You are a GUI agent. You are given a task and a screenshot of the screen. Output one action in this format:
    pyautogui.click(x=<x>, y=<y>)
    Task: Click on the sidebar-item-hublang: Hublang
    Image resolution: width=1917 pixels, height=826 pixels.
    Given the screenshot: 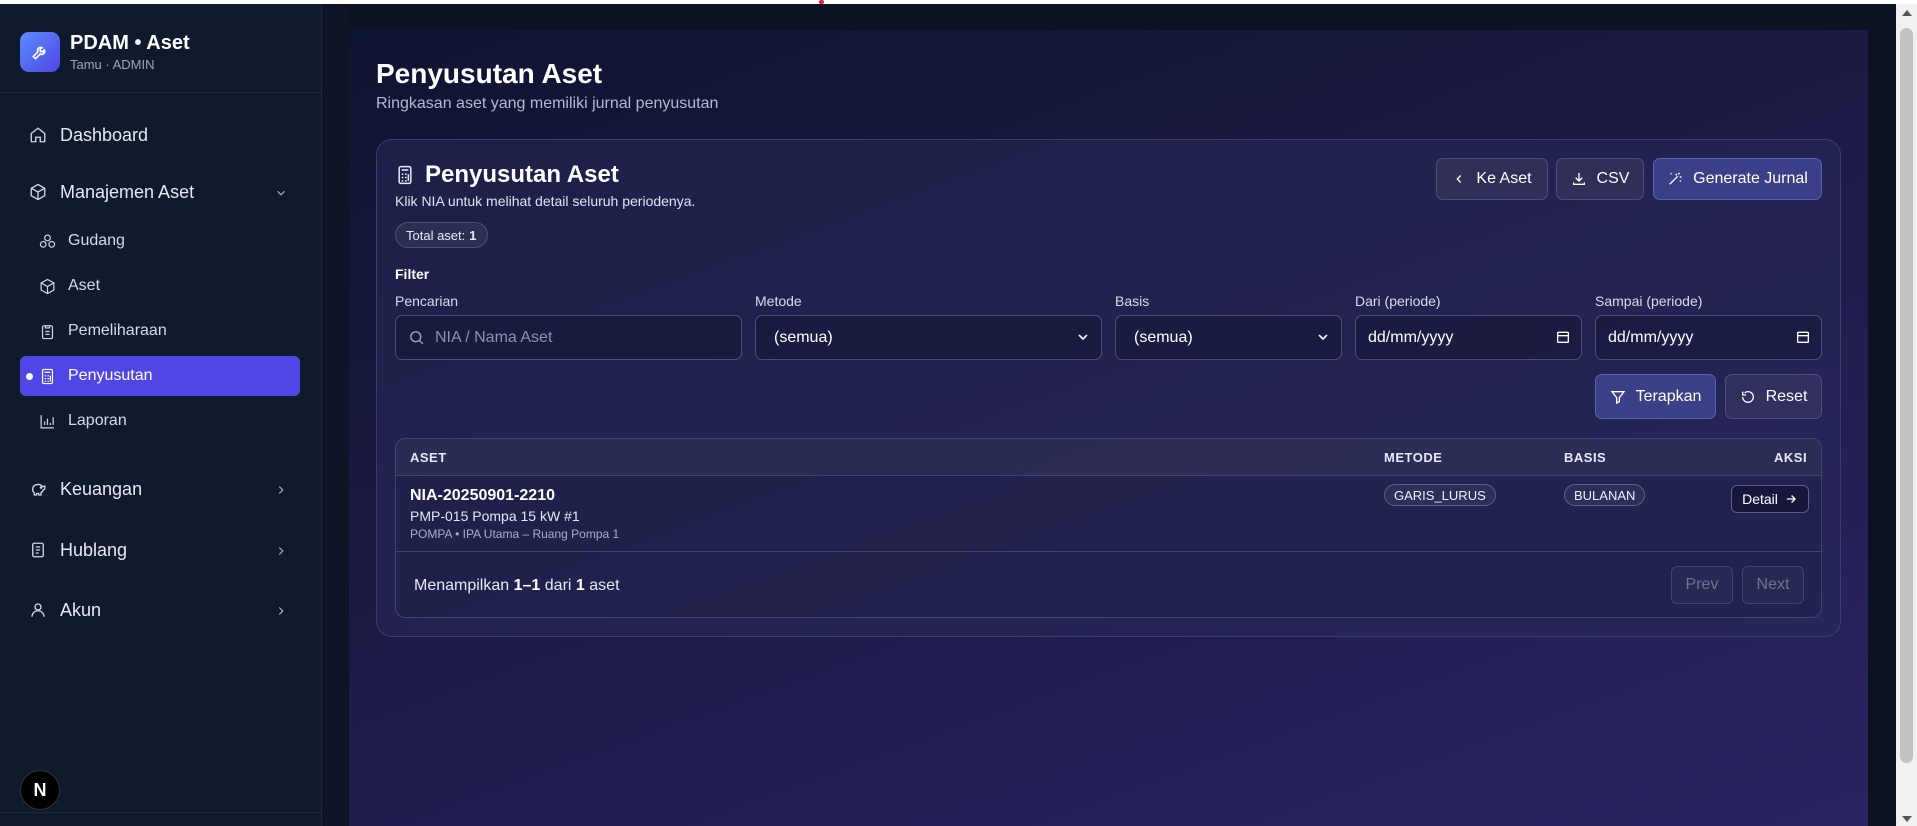 What is the action you would take?
    pyautogui.click(x=160, y=550)
    